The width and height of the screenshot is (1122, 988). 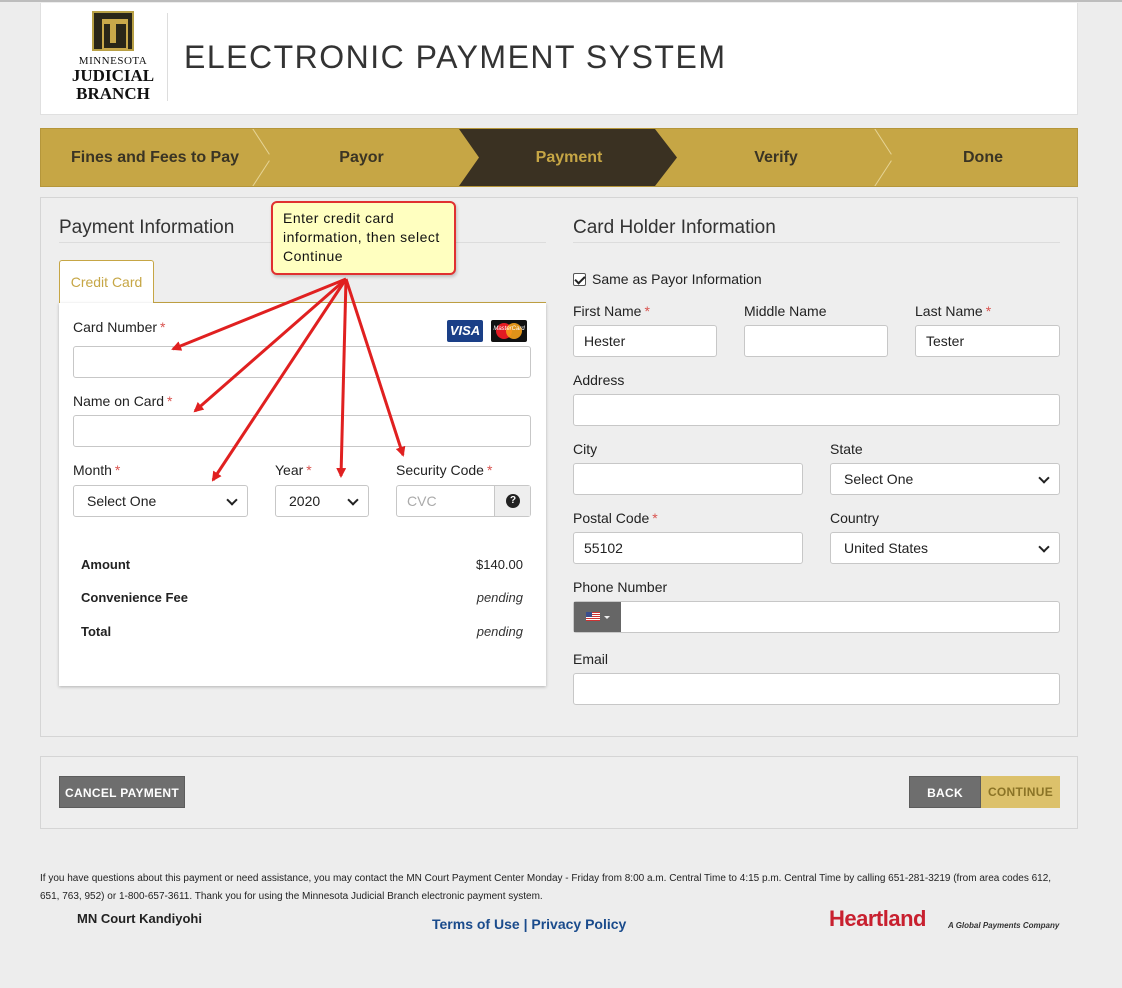 What do you see at coordinates (785, 311) in the screenshot?
I see `middle-name-label: Middle Name` at bounding box center [785, 311].